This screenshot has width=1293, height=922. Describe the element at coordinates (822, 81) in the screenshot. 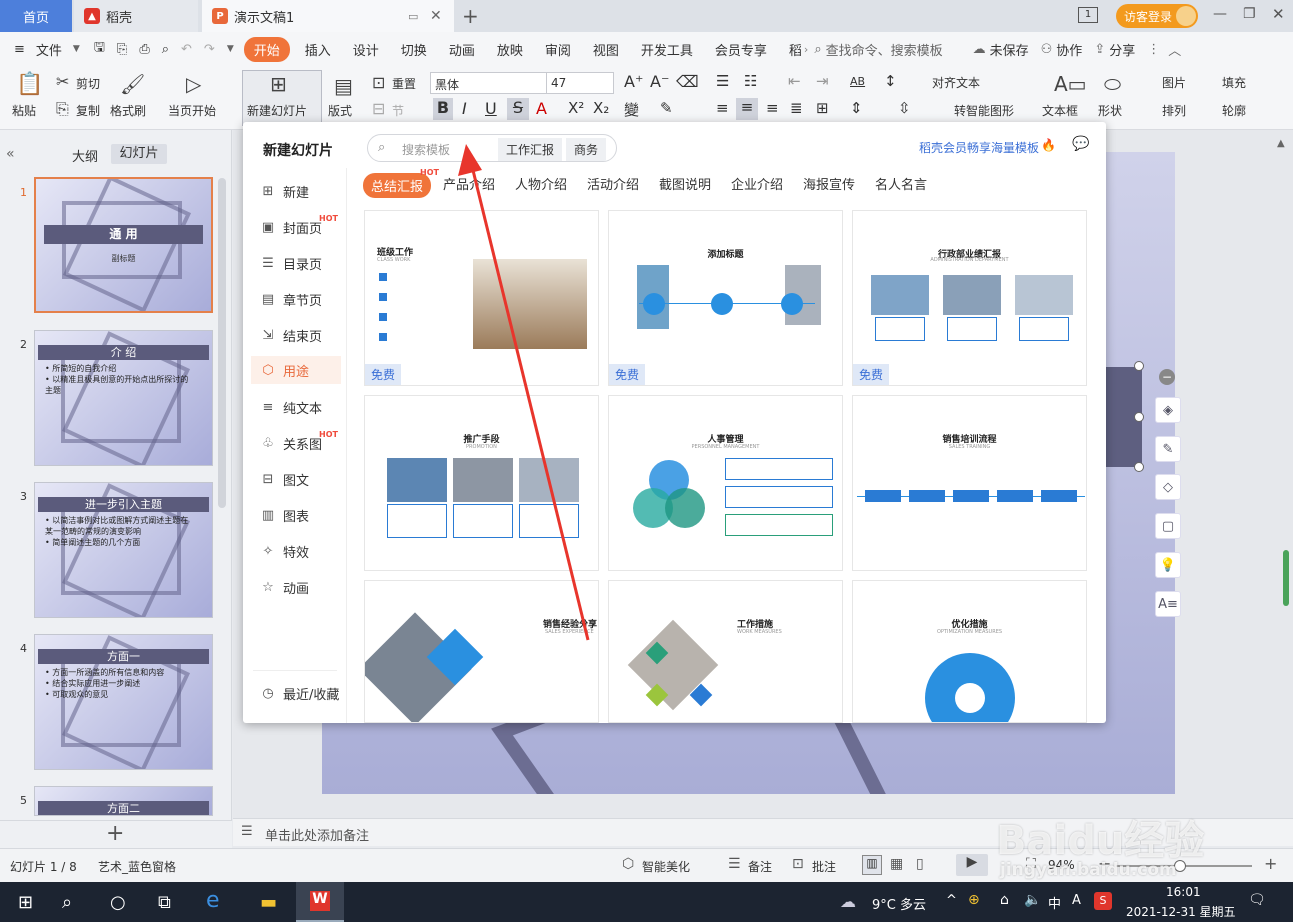

I see `increase-indent-icon: ⇥` at that location.